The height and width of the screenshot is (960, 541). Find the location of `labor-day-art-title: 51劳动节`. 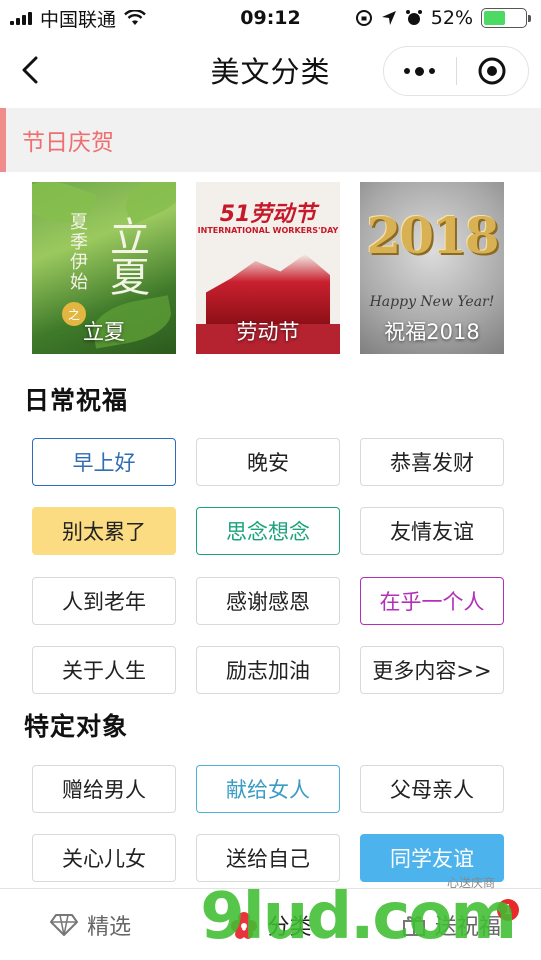

labor-day-art-title: 51劳动节 is located at coordinates (268, 214).